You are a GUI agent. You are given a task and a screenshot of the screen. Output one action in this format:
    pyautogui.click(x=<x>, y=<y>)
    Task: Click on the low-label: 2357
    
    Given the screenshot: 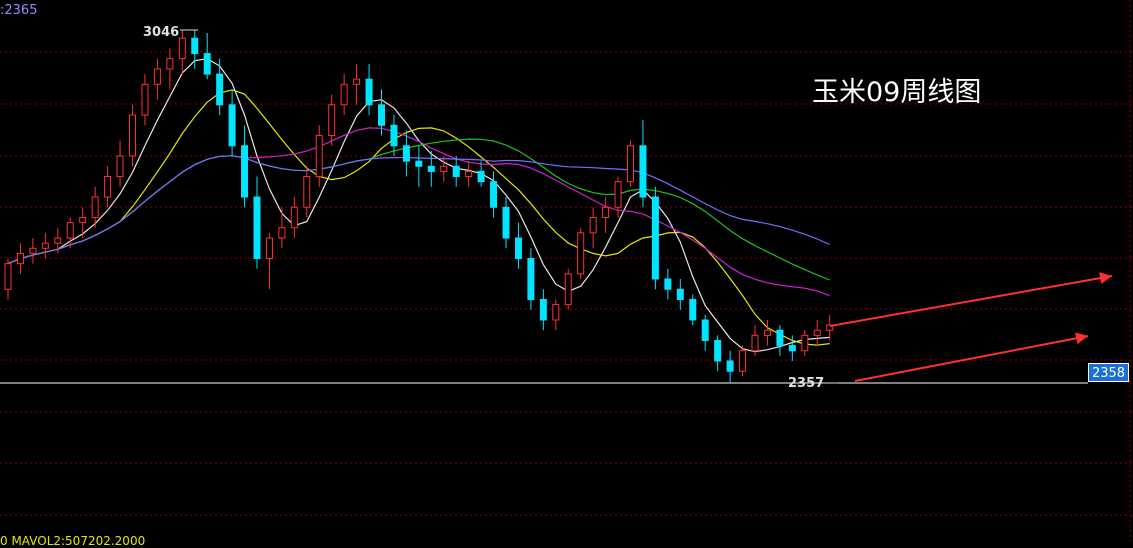 What is the action you would take?
    pyautogui.click(x=806, y=383)
    